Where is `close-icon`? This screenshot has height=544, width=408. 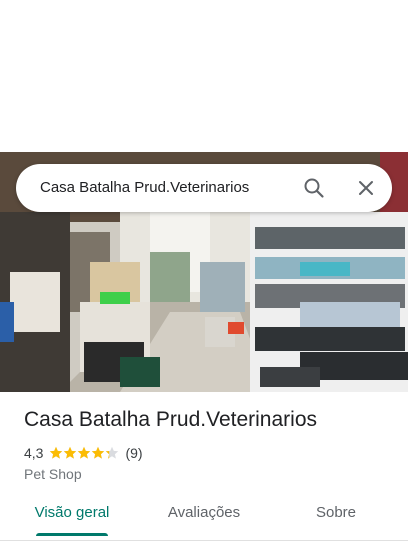 close-icon is located at coordinates (366, 188).